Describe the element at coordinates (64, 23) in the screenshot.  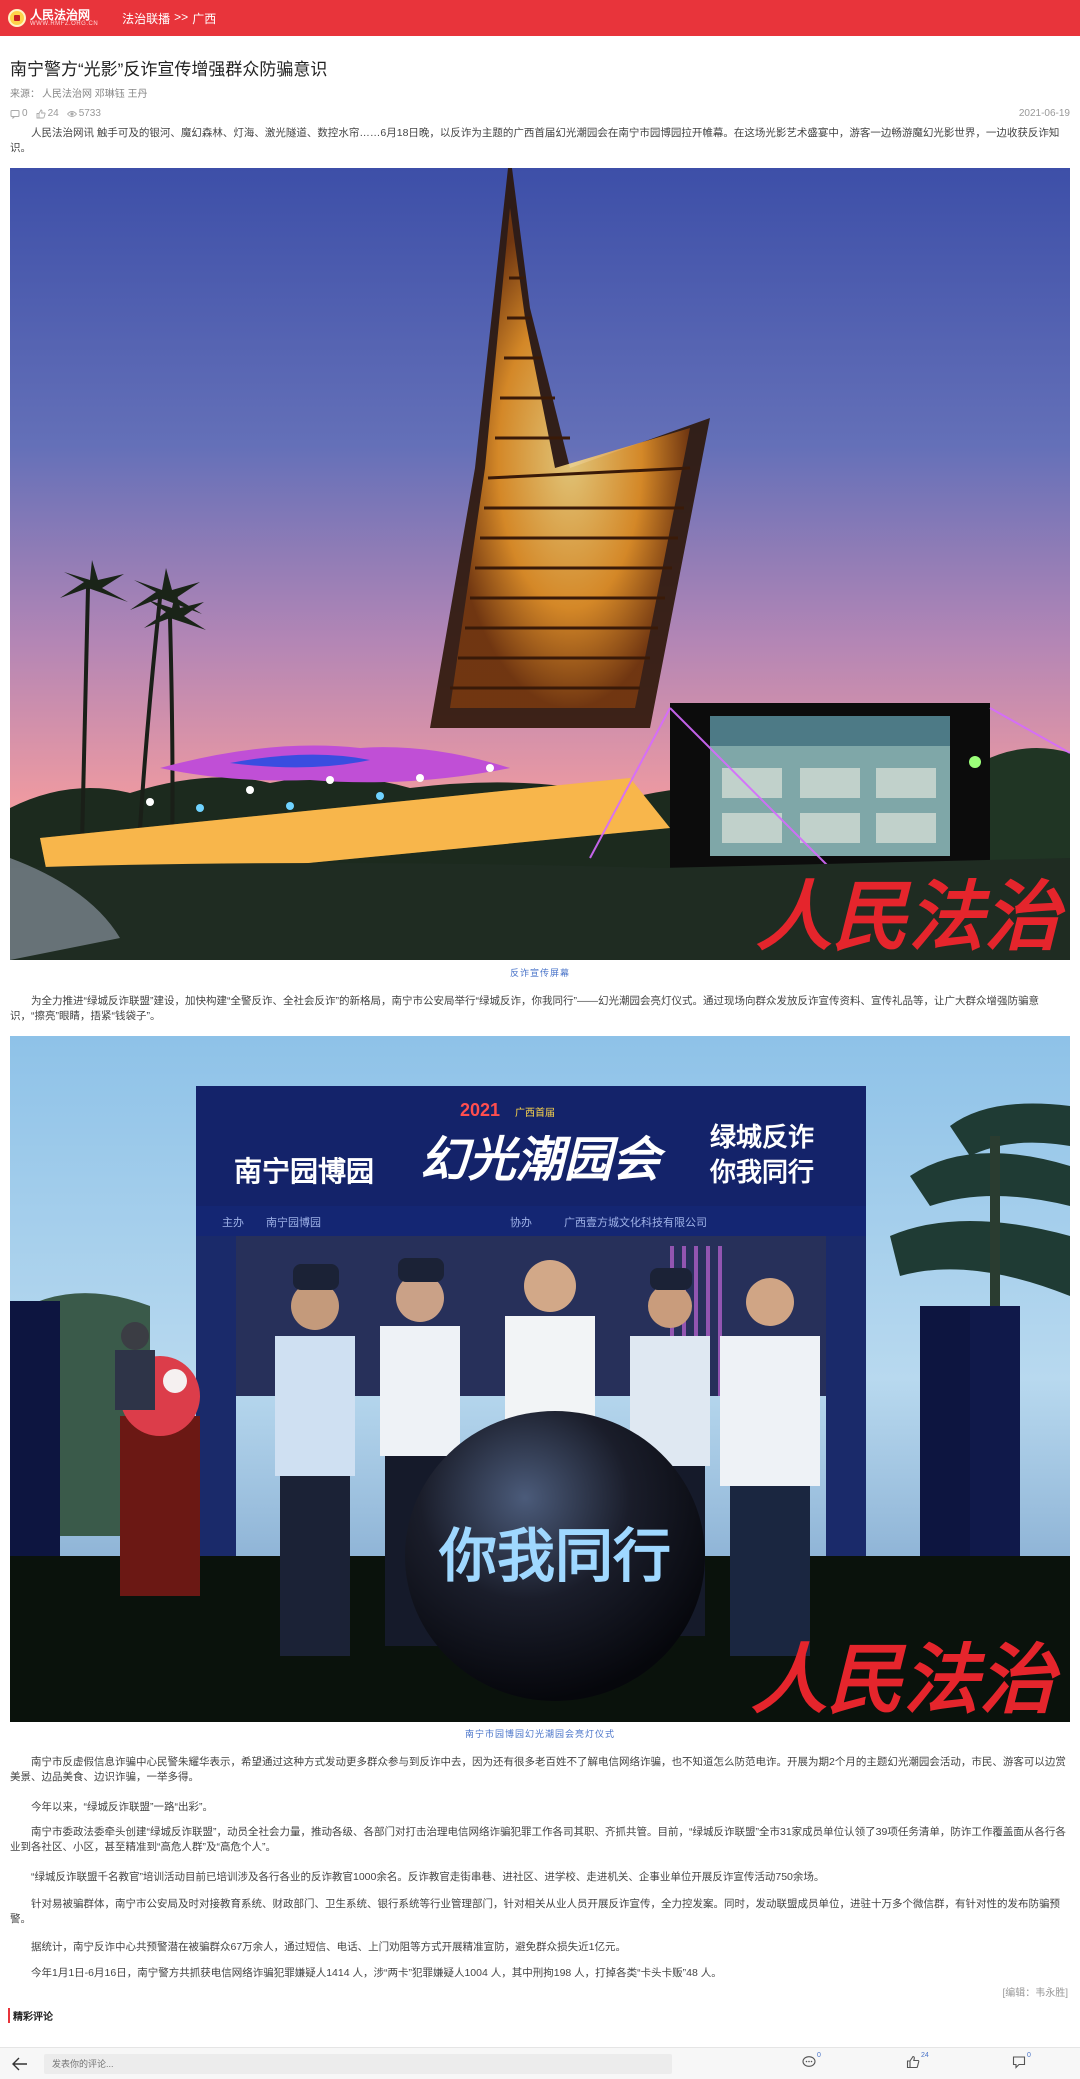
I see `logo-subtext: WWW.RMFZ.ORG.CN` at that location.